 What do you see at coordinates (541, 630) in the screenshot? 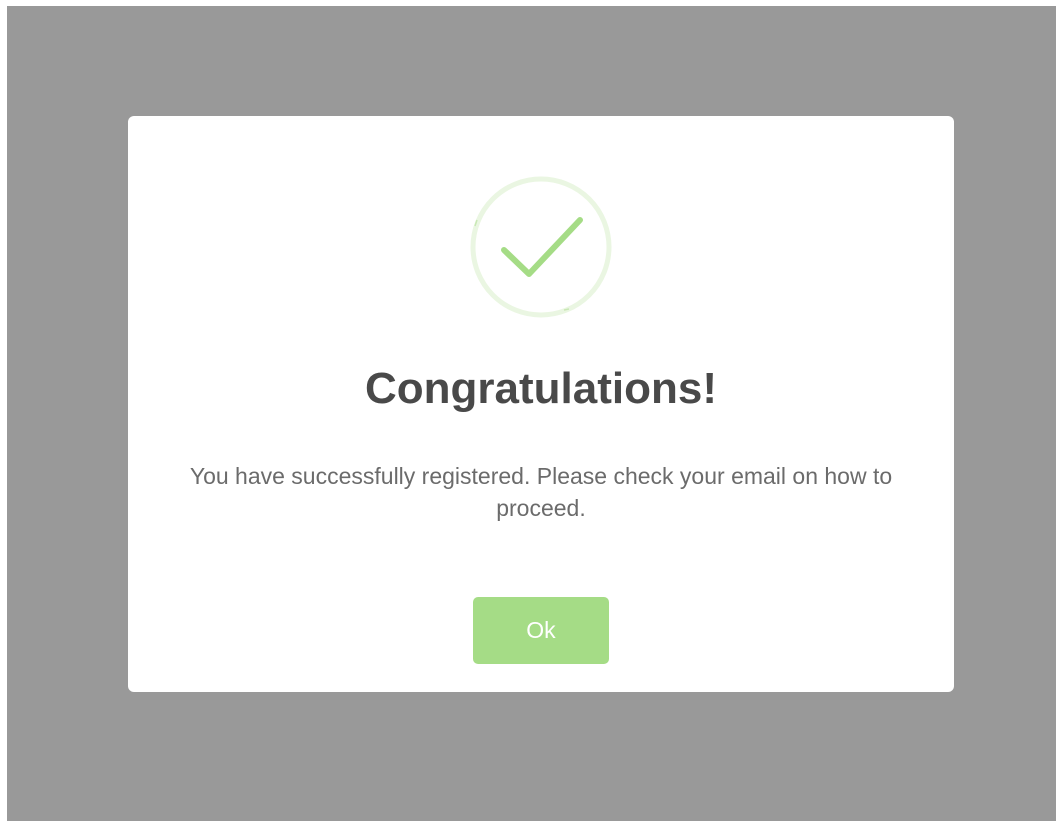
I see `ok-button: Ok` at bounding box center [541, 630].